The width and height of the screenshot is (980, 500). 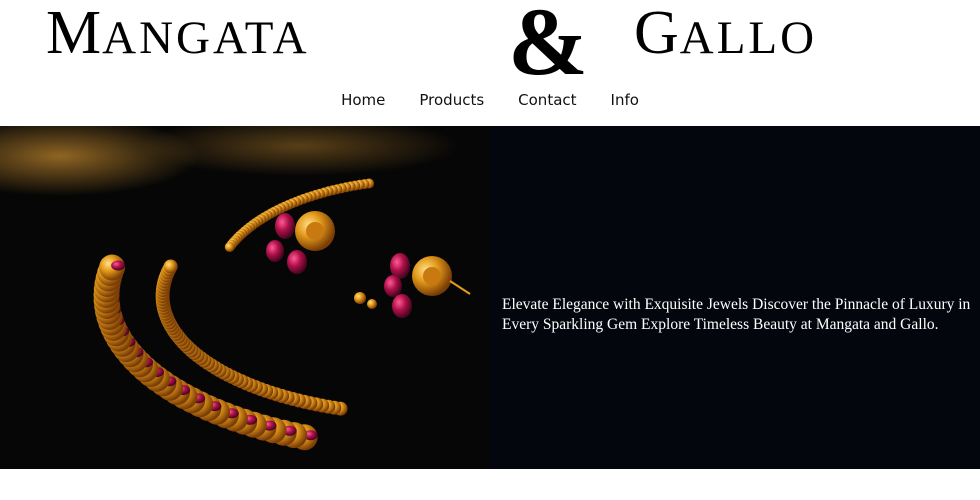 I want to click on brand-name-left: M ANGATA, so click(x=178, y=33).